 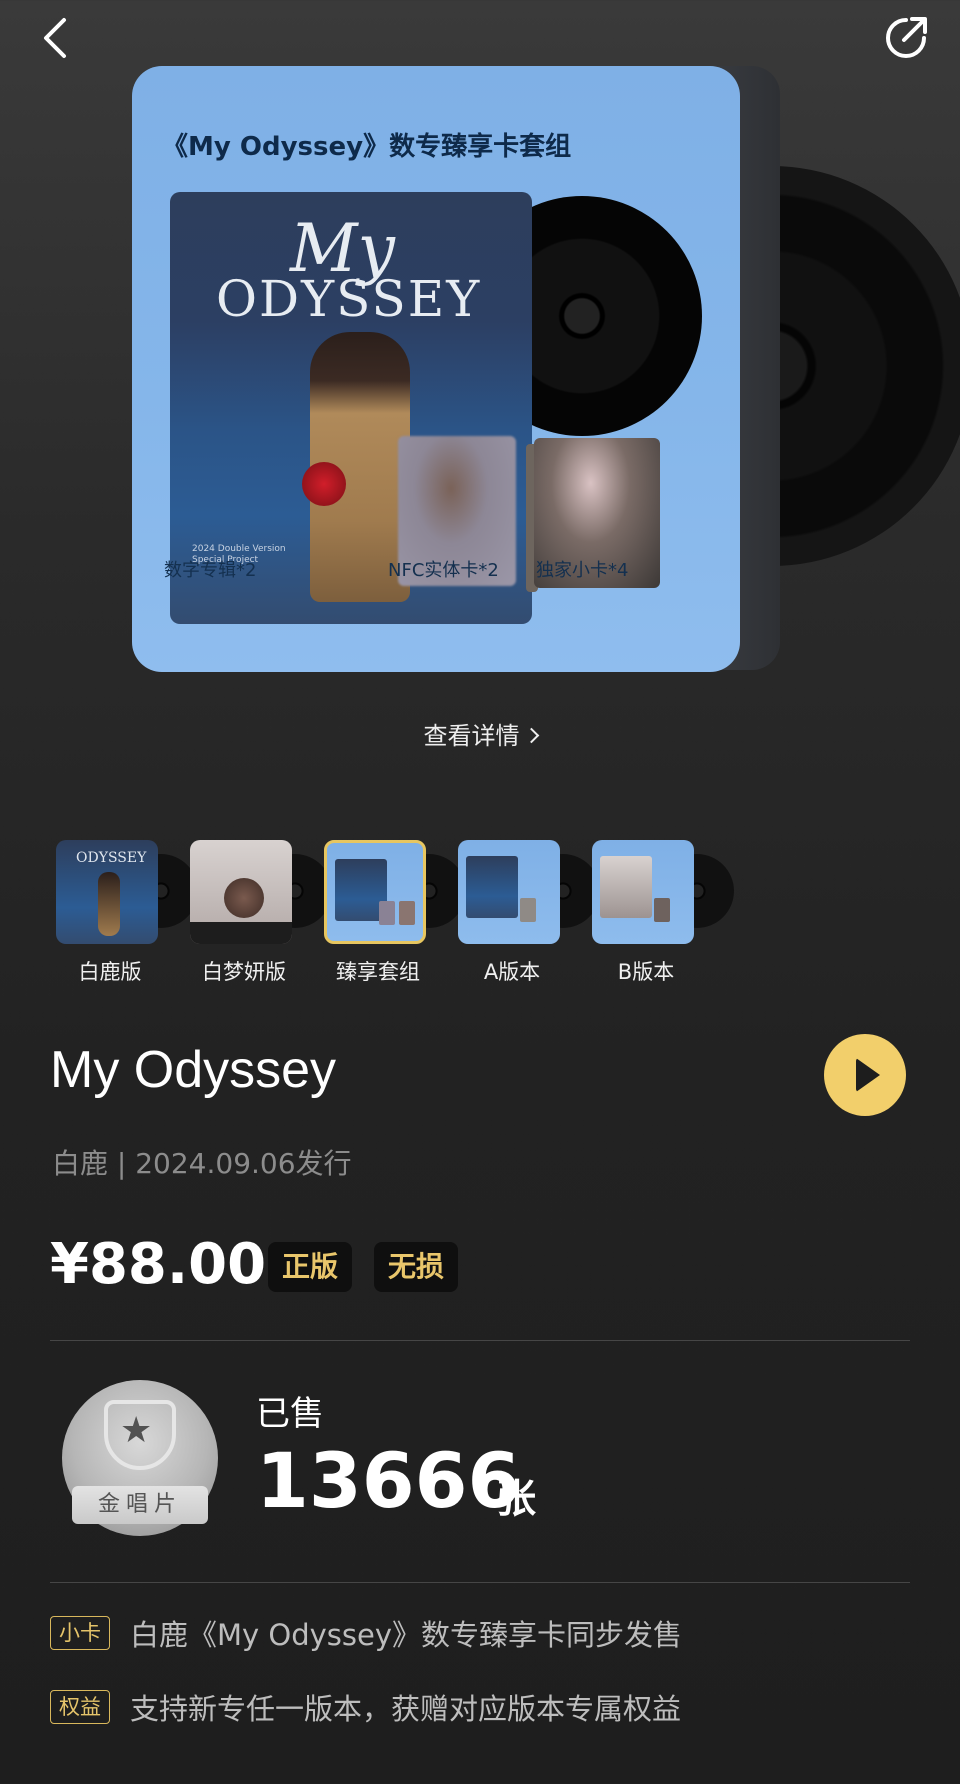 I want to click on share-button, so click(x=908, y=36).